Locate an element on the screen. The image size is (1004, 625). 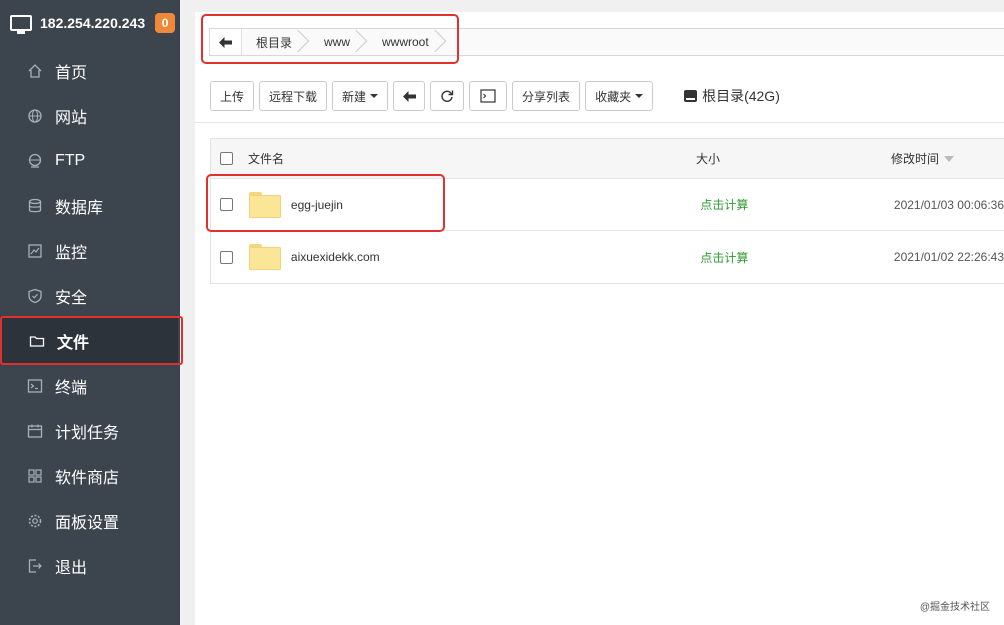
breadcrumb-item-wwwroot: wwwroot is located at coordinates (407, 42).